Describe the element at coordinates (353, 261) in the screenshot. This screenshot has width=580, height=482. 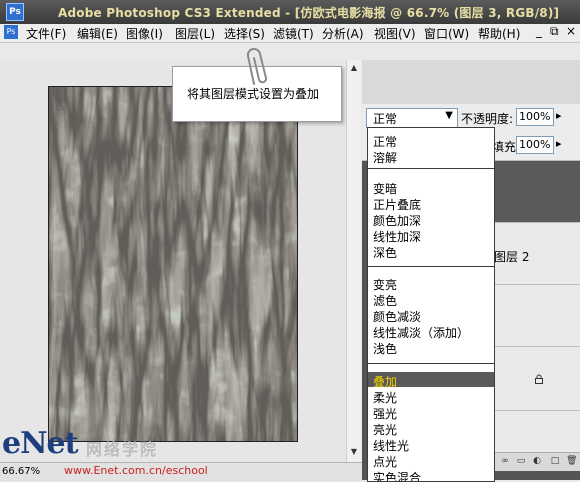
I see `vertical-scrollbar: ▲ ▼` at that location.